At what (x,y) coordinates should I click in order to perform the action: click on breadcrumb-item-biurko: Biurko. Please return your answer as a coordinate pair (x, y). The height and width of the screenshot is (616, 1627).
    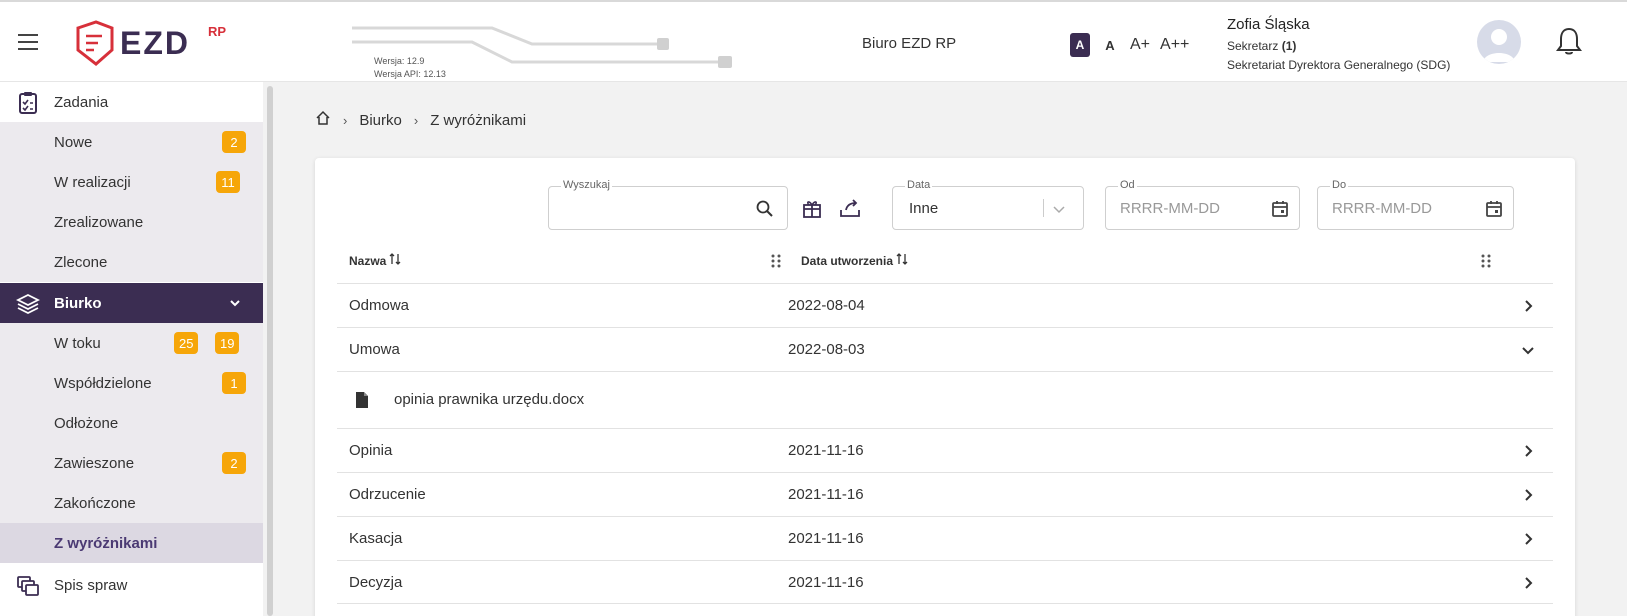
    Looking at the image, I should click on (380, 120).